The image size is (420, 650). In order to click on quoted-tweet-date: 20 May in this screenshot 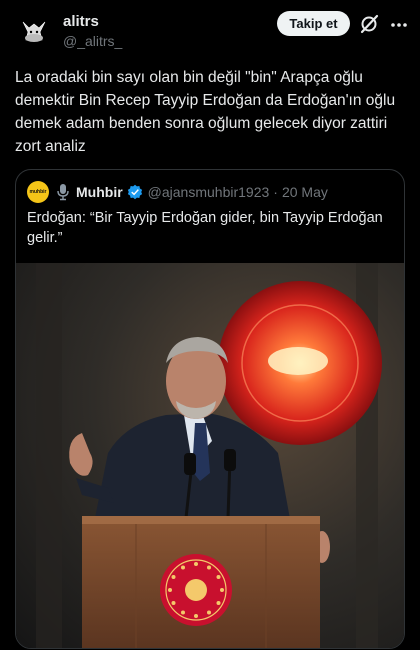, I will do `click(305, 192)`.